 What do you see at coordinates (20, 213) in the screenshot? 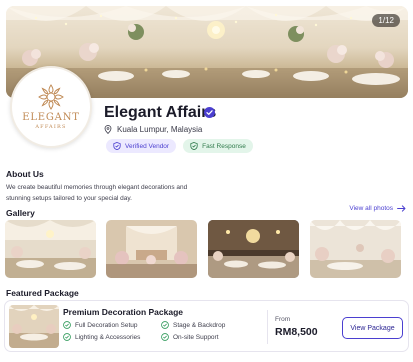
I see `gallery-heading: Gallery` at bounding box center [20, 213].